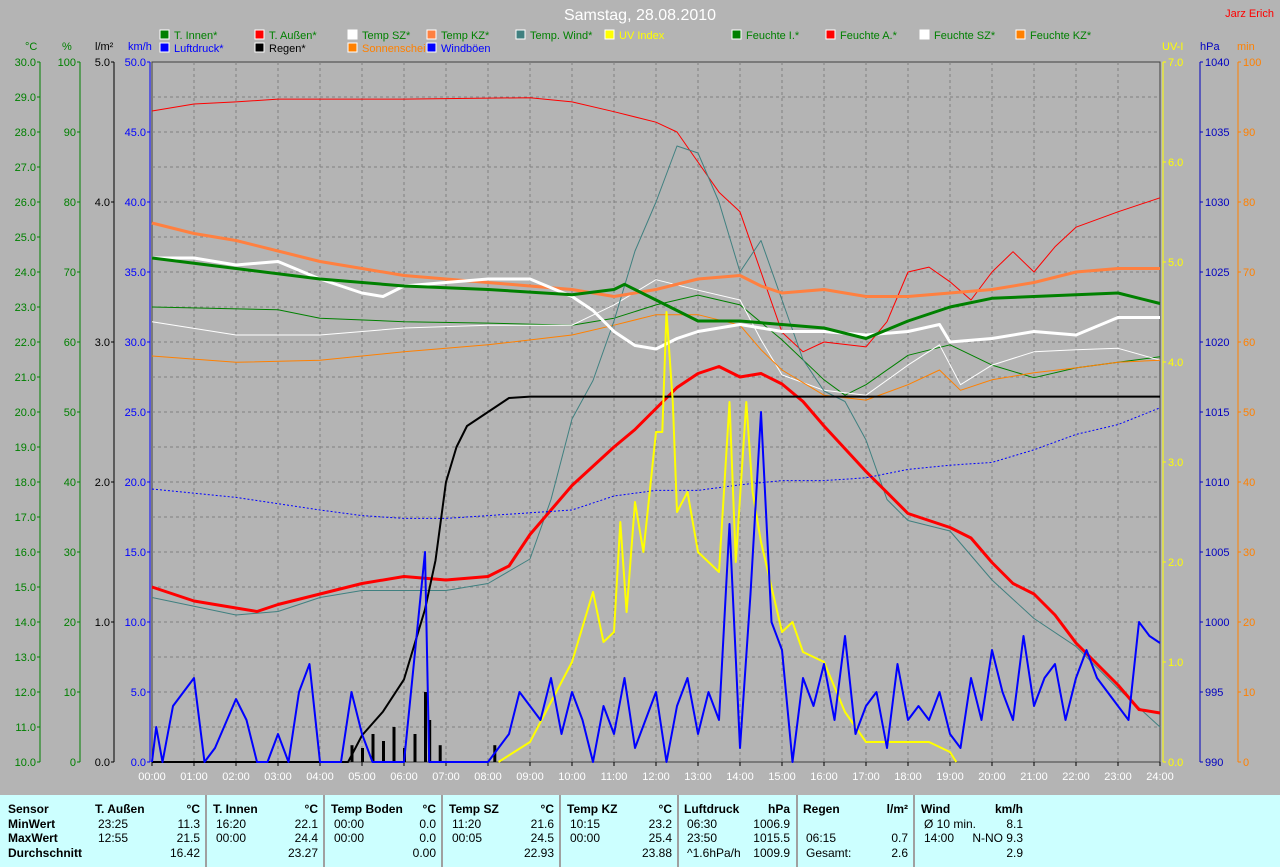 Image resolution: width=1280 pixels, height=867 pixels. What do you see at coordinates (771, 838) in the screenshot?
I see `table-cell-value: 1015.5` at bounding box center [771, 838].